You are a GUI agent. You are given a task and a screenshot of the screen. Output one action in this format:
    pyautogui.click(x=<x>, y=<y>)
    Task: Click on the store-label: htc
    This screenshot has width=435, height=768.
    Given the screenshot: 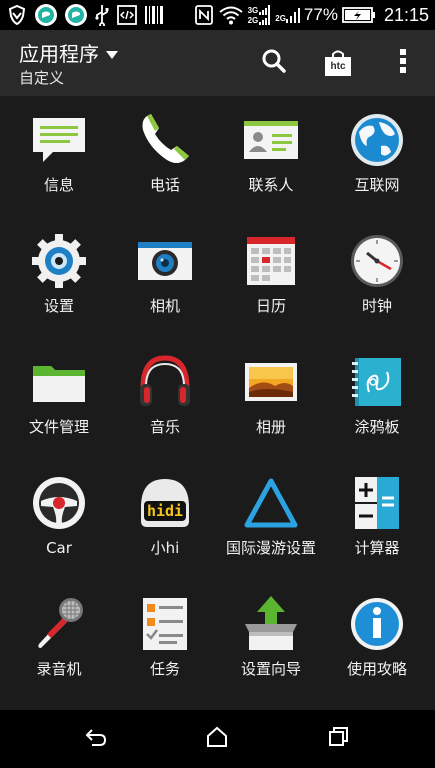 What is the action you would take?
    pyautogui.click(x=338, y=66)
    